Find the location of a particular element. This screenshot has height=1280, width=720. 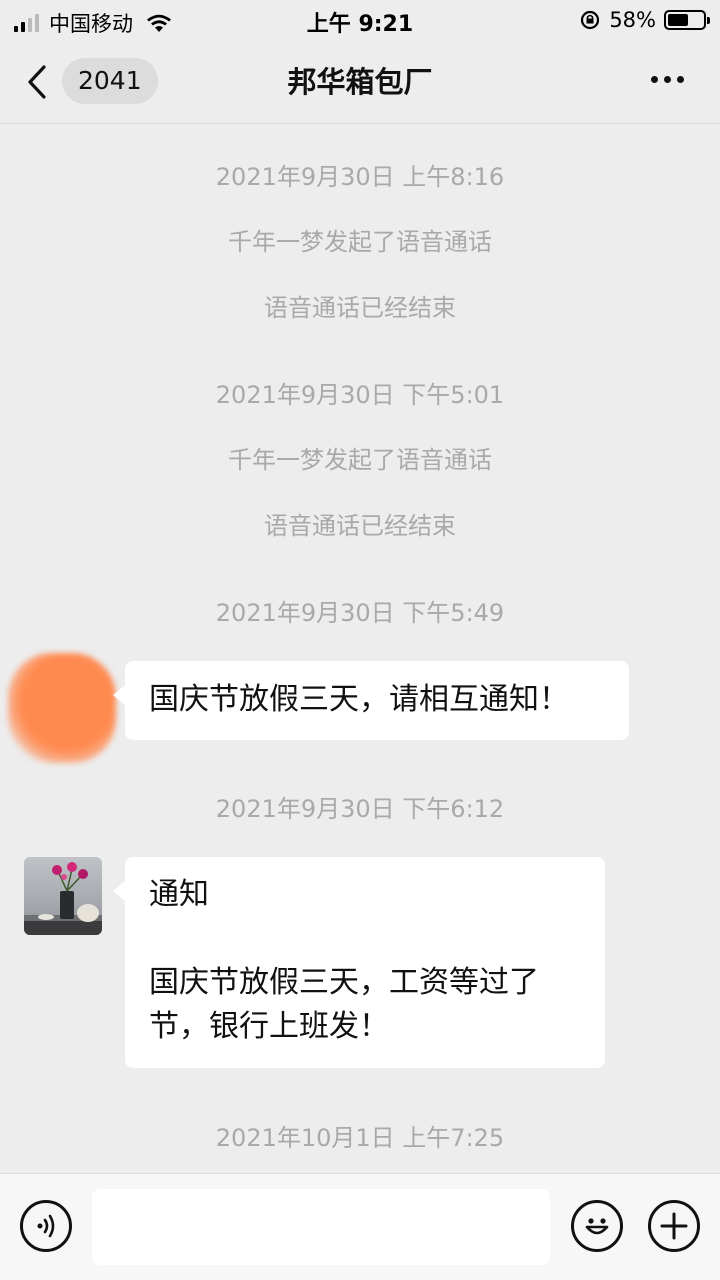

battery-icon is located at coordinates (687, 20).